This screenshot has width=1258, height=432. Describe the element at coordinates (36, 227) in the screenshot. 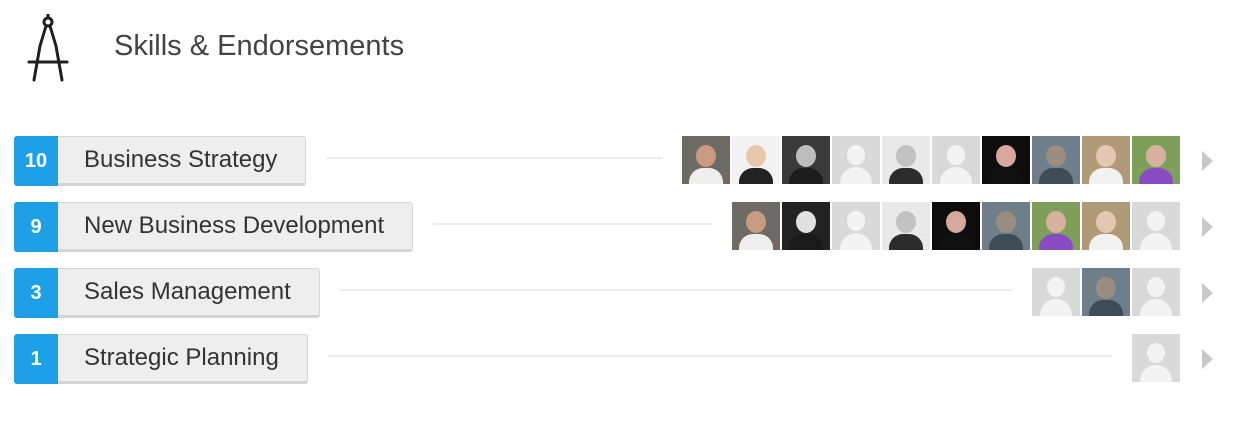

I see `endorsement-count: 9` at that location.